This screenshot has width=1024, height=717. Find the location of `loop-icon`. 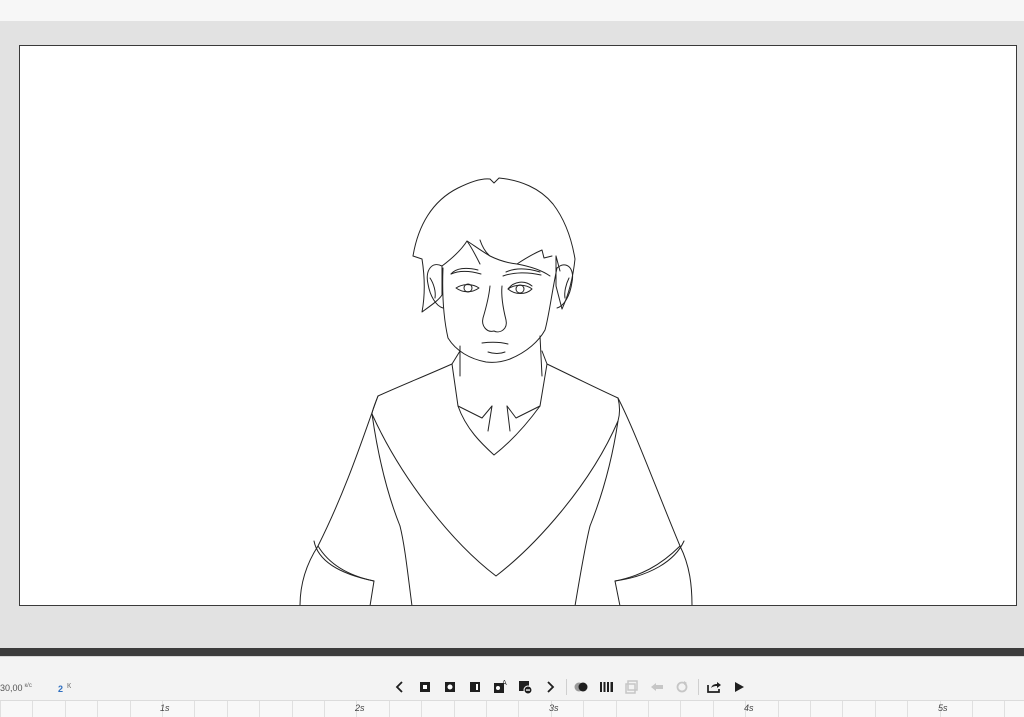

loop-icon is located at coordinates (682, 687).